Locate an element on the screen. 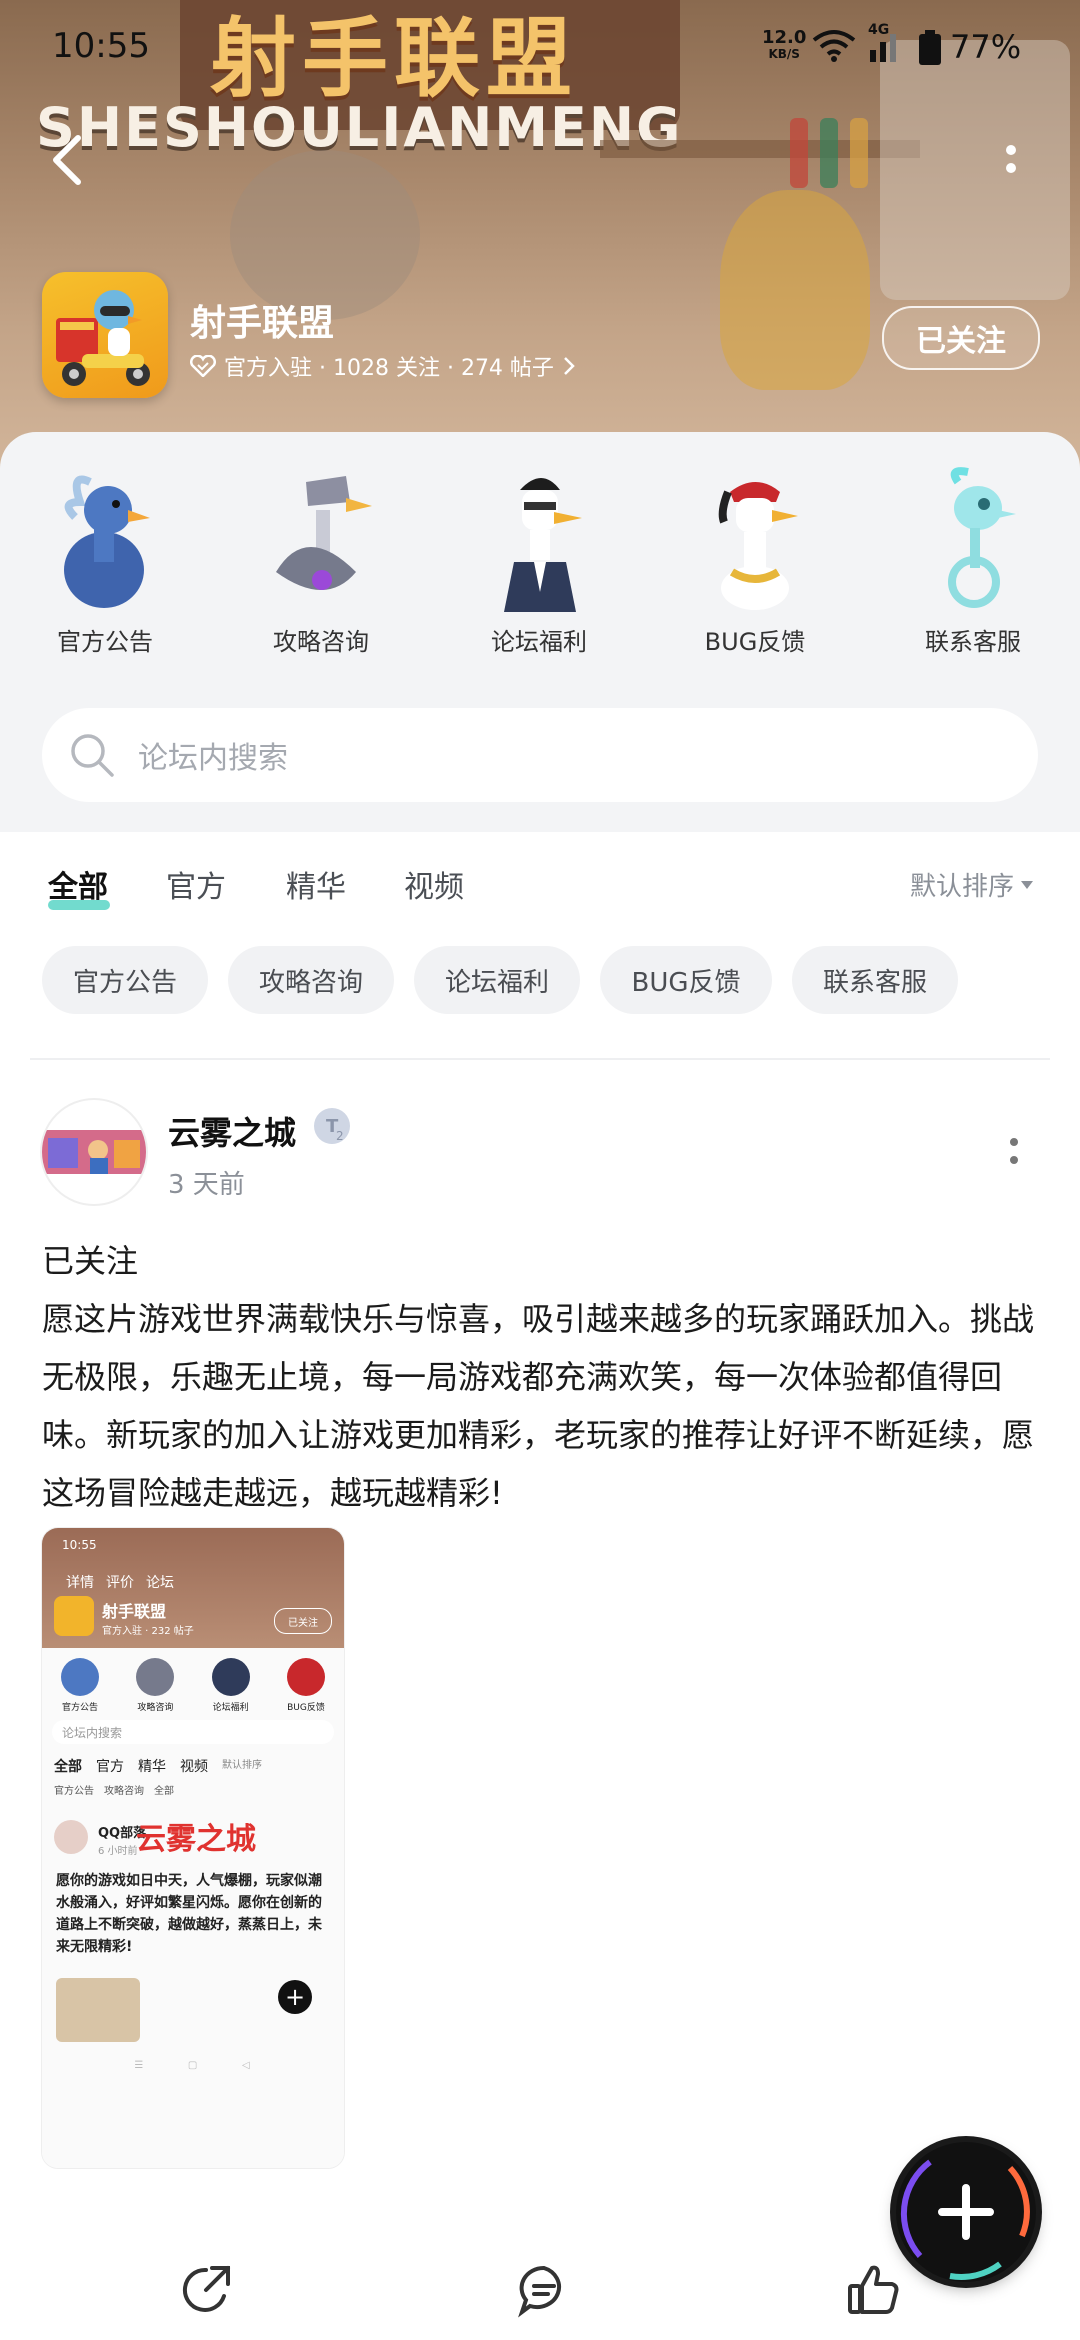  thumb-nav: 详情 评价 论坛 is located at coordinates (120, 1582).